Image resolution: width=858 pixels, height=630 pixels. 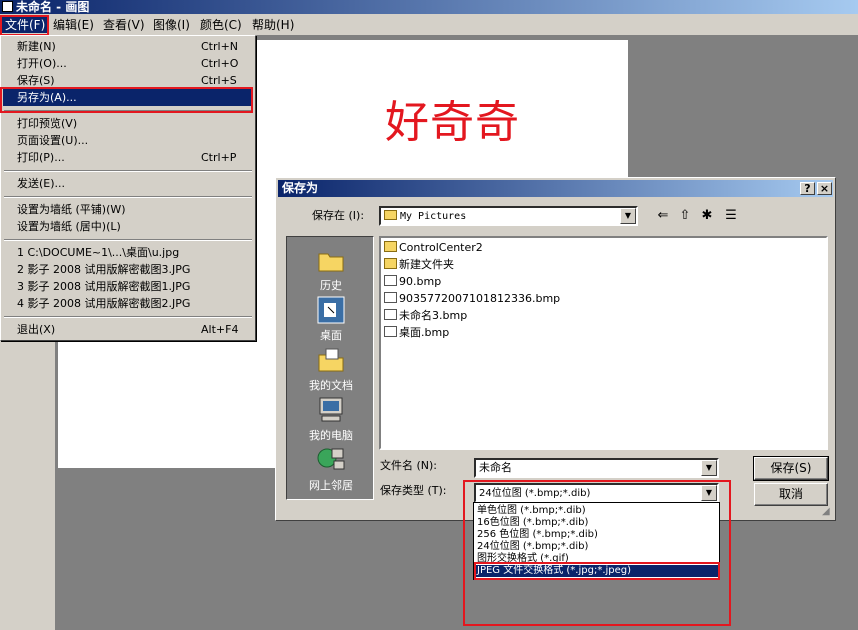 I want to click on back-icon: ⇐, so click(x=663, y=216).